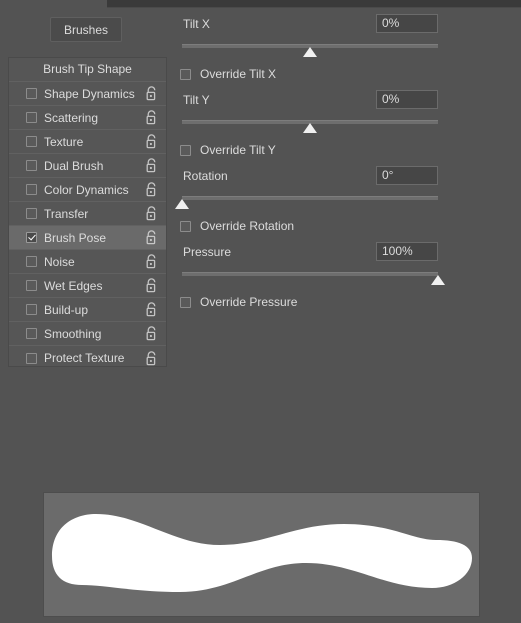 This screenshot has height=623, width=521. What do you see at coordinates (407, 99) in the screenshot?
I see `tilt-y-value-field: 0%` at bounding box center [407, 99].